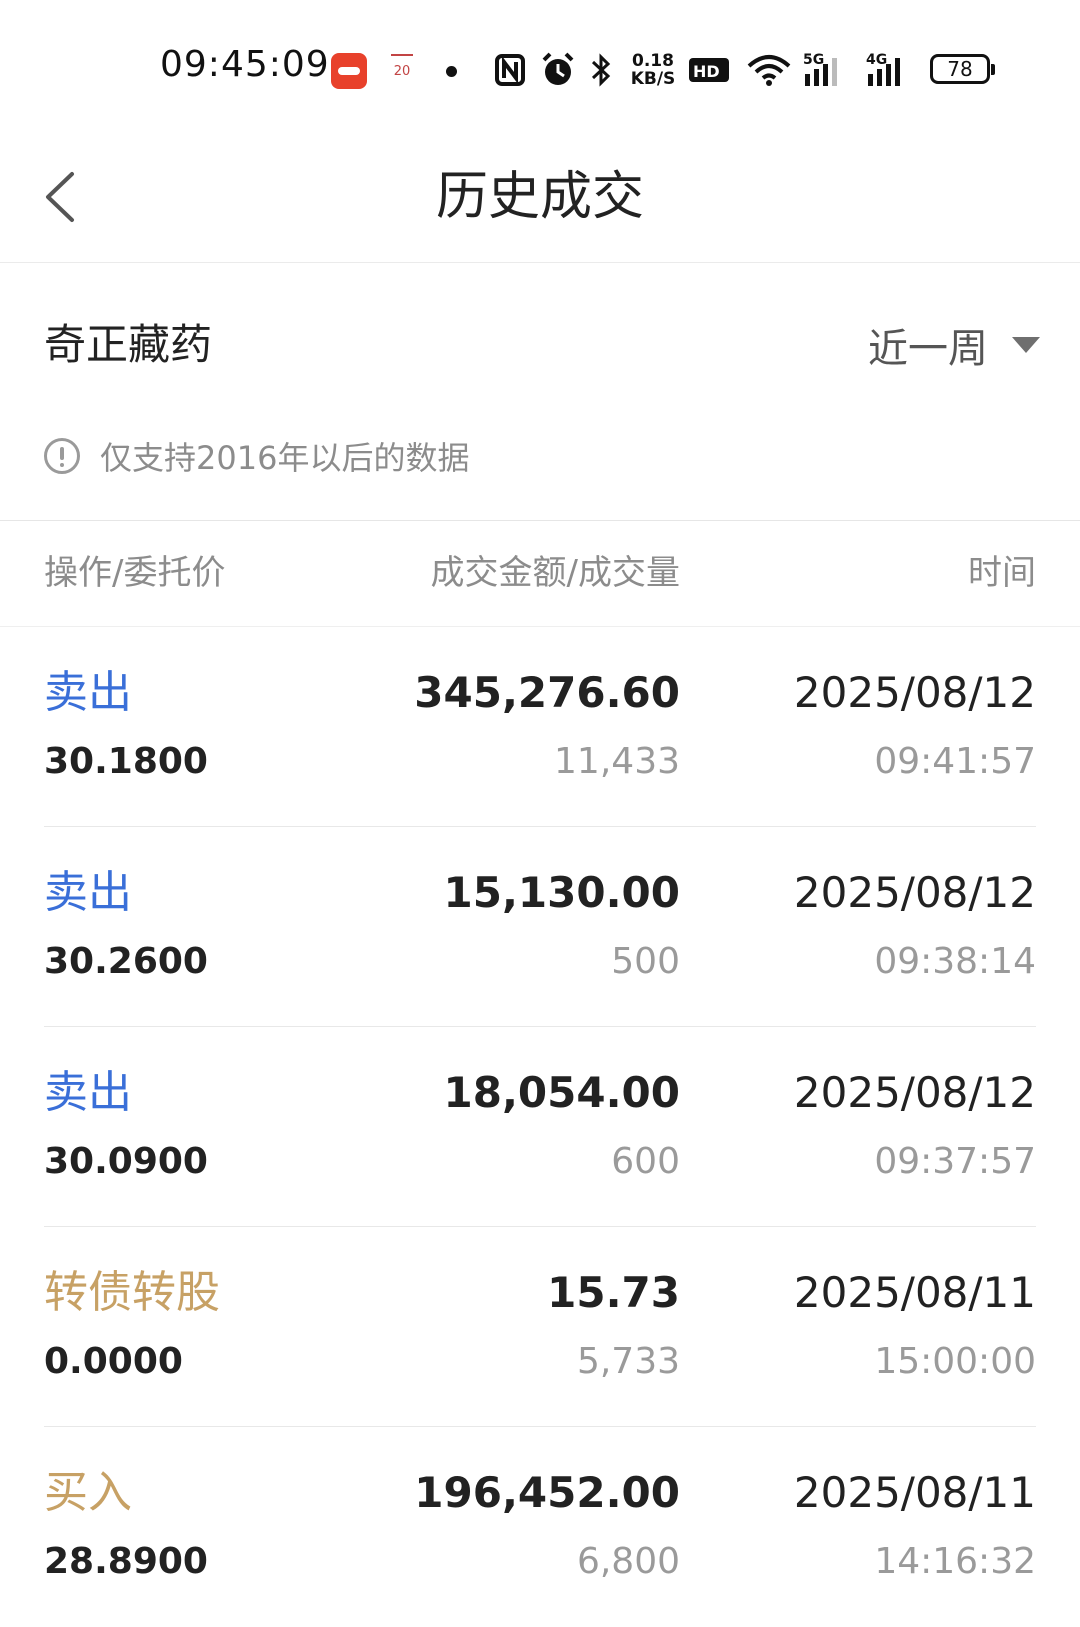 The image size is (1080, 1627). I want to click on signal-5g-icon: 5G, so click(820, 69).